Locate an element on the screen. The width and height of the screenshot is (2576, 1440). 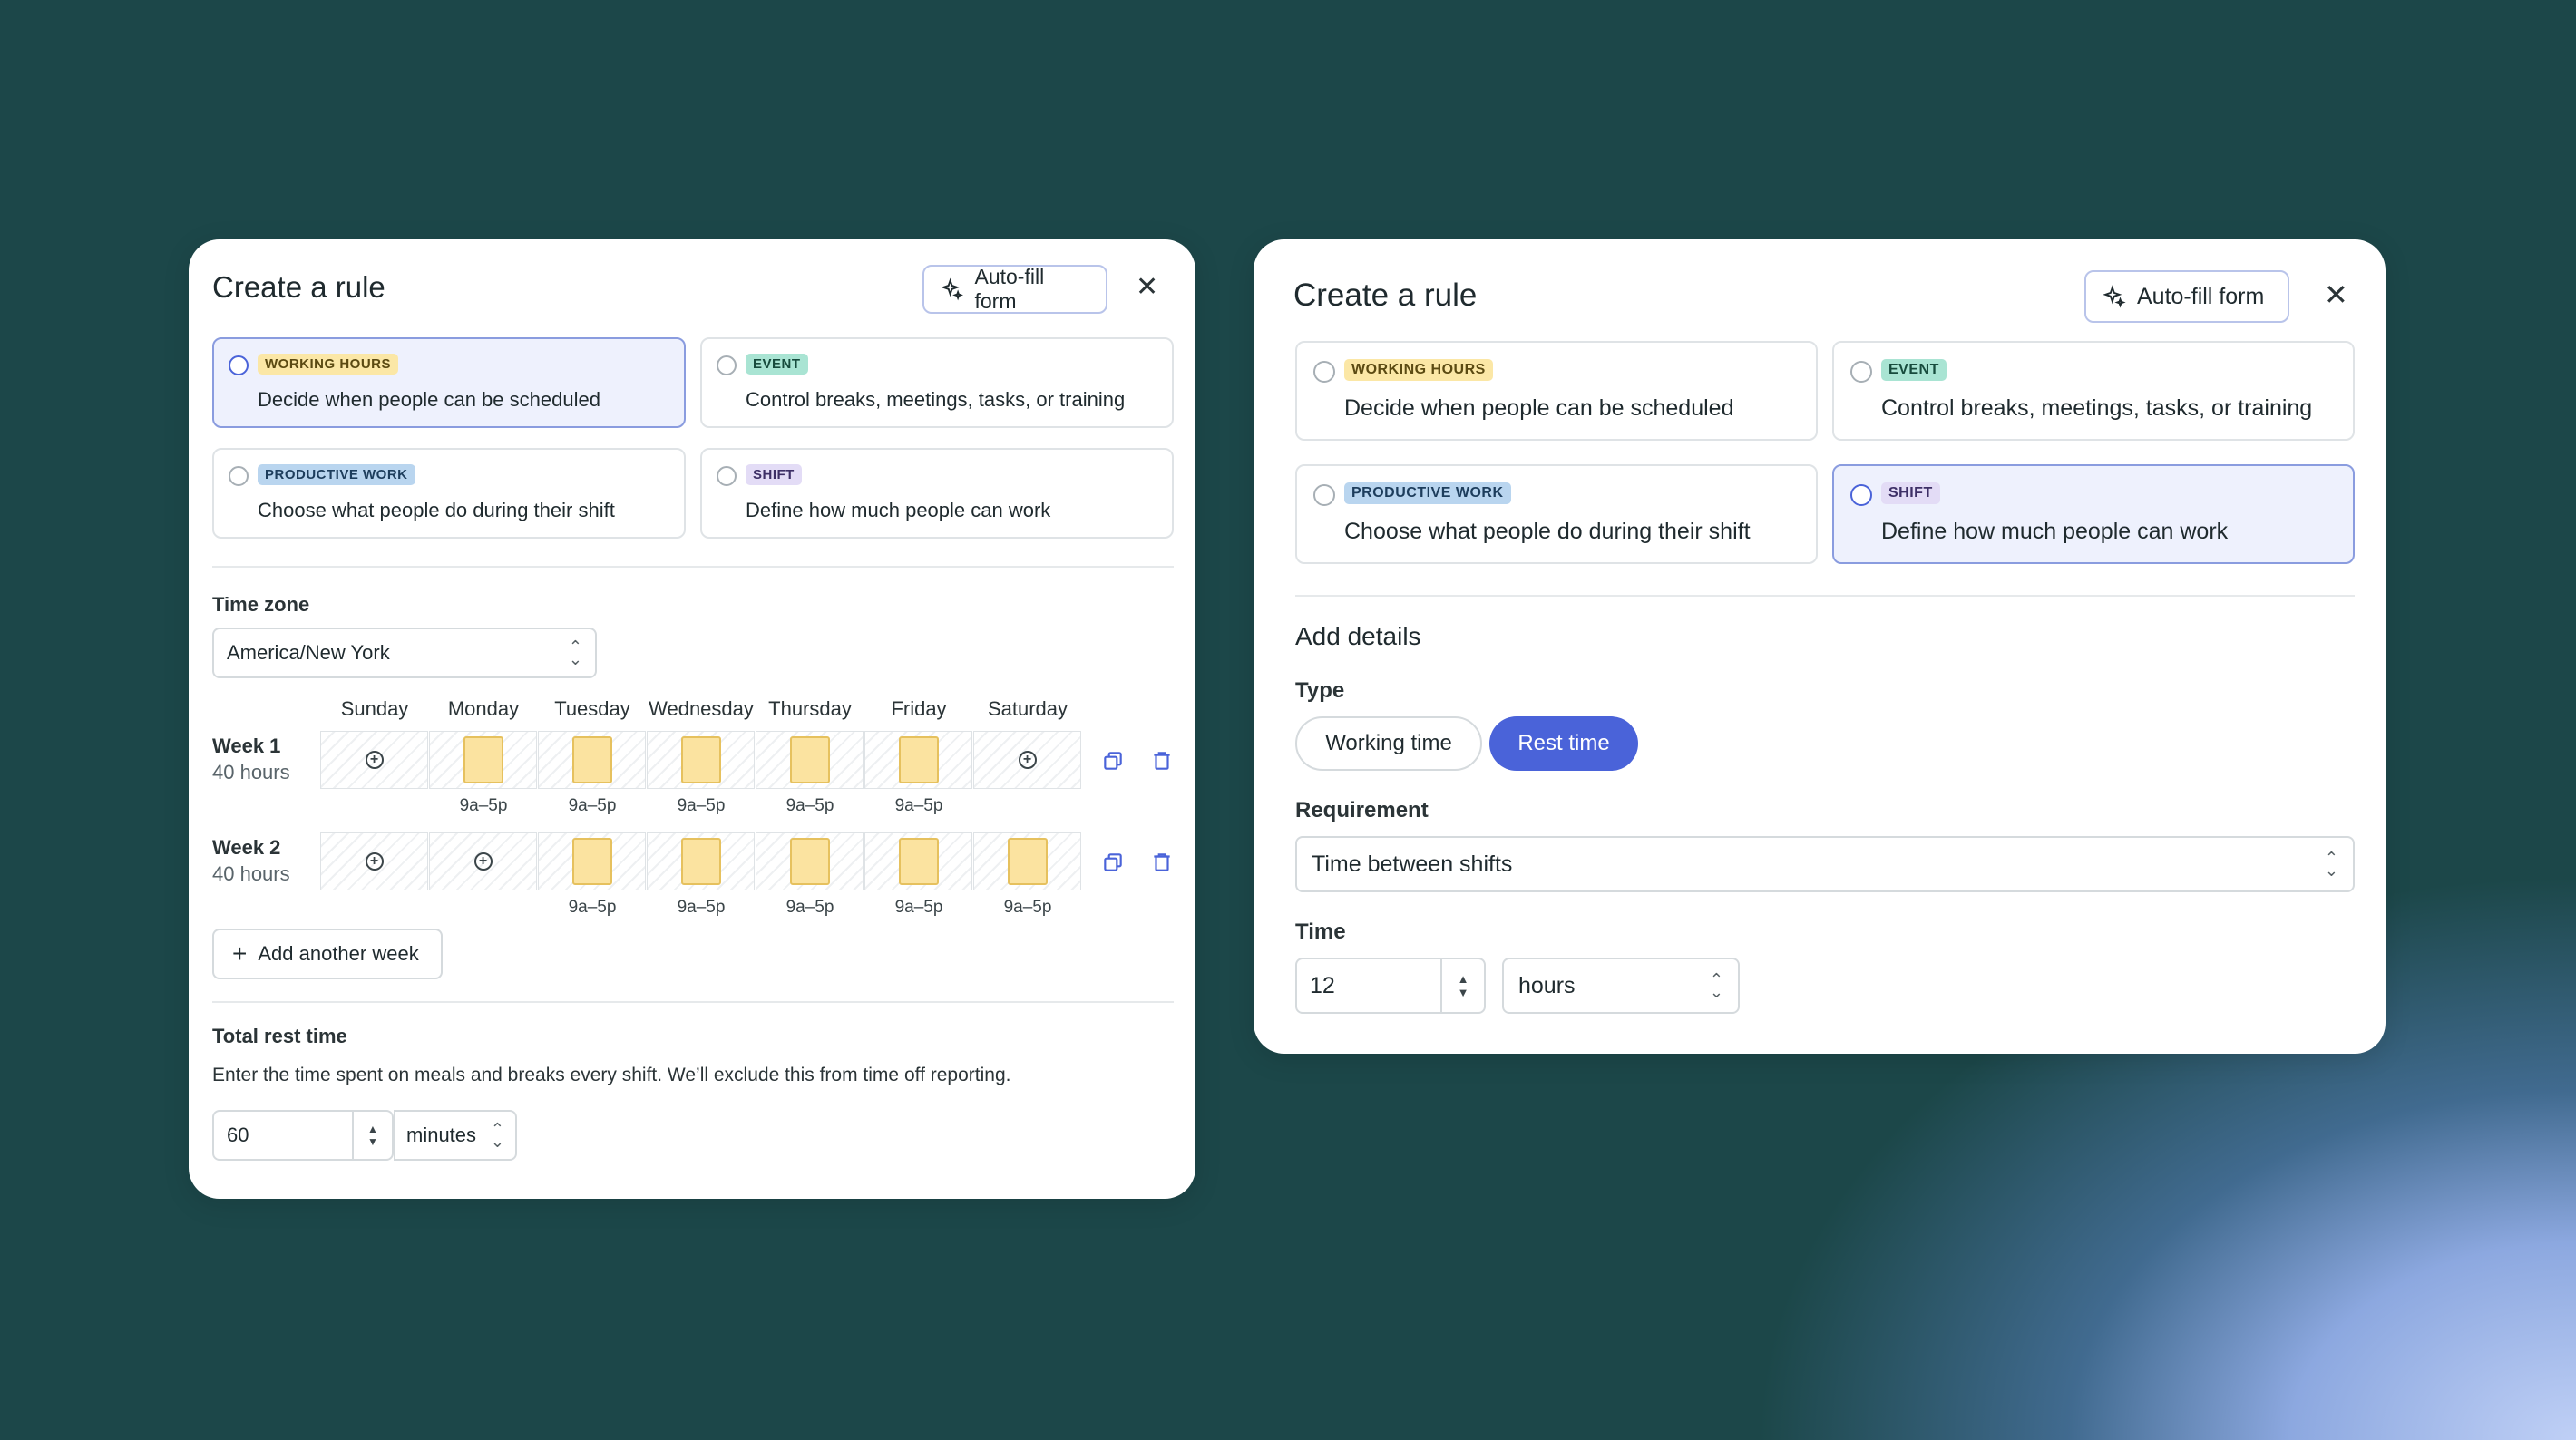
dialog-title: Create a rule is located at coordinates (1385, 295).